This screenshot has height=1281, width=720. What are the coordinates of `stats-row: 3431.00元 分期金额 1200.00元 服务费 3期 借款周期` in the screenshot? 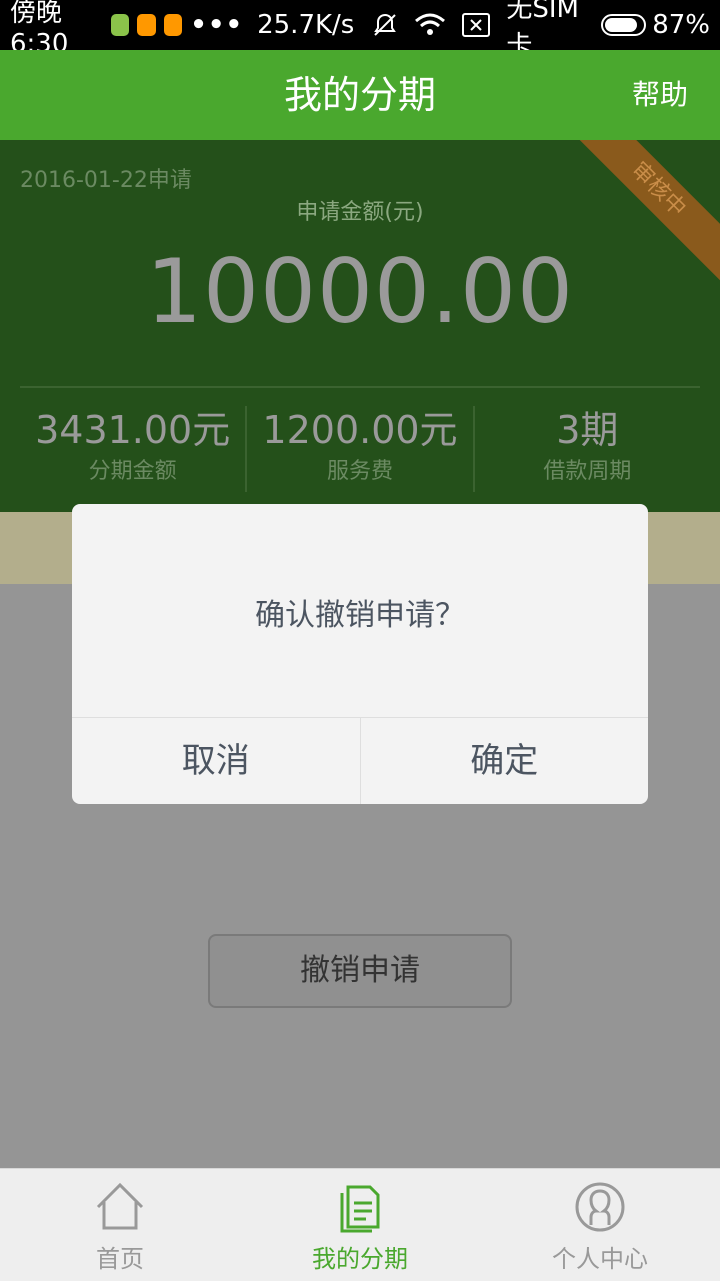 It's located at (360, 449).